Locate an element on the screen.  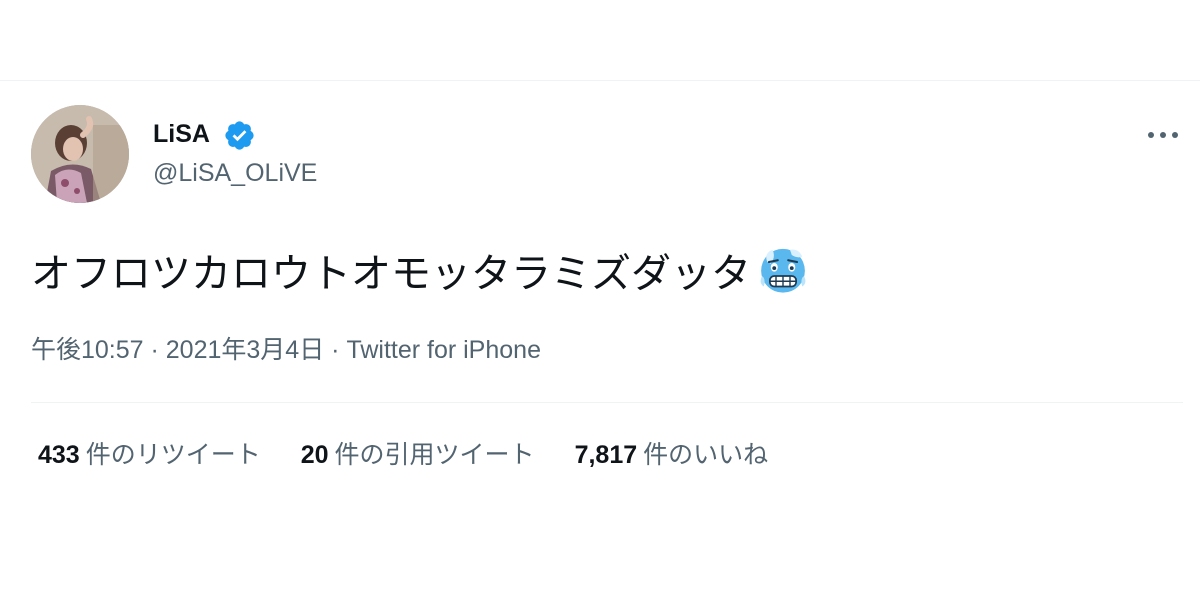
likes-stat: 7,817 件のいいね is located at coordinates (672, 455).